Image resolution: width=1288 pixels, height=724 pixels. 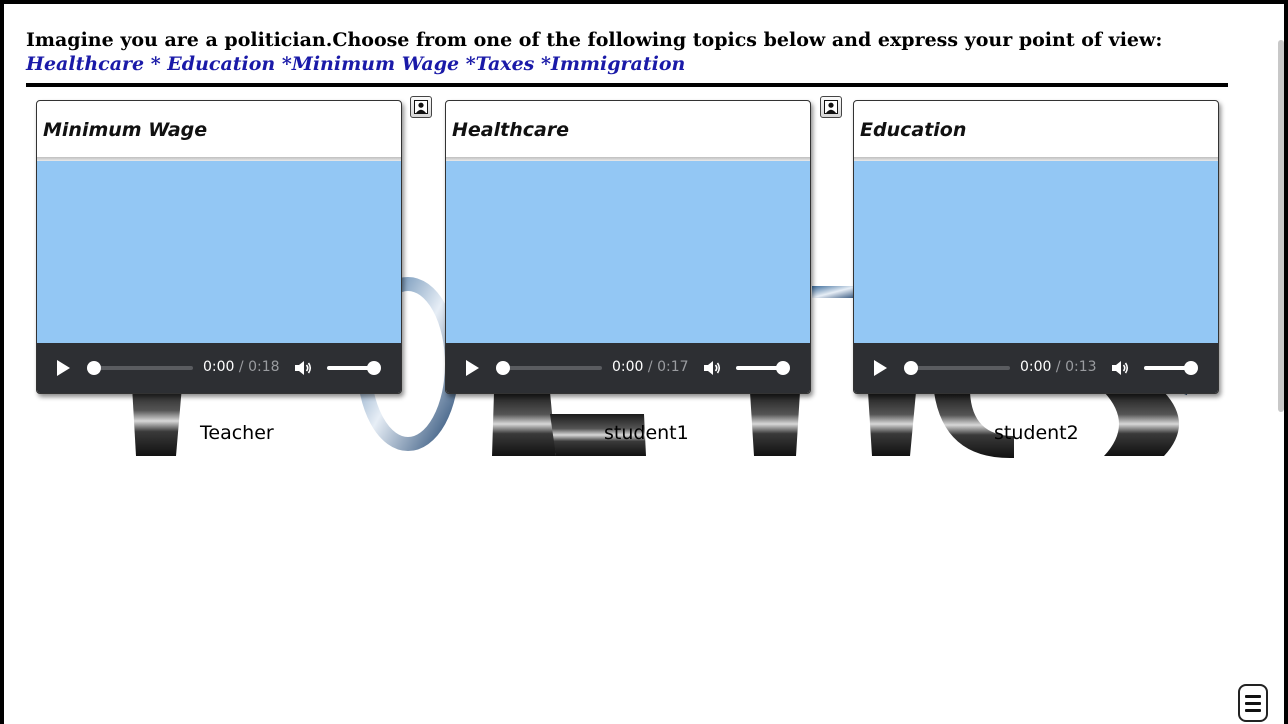 I want to click on duration: 0:18, so click(x=264, y=367).